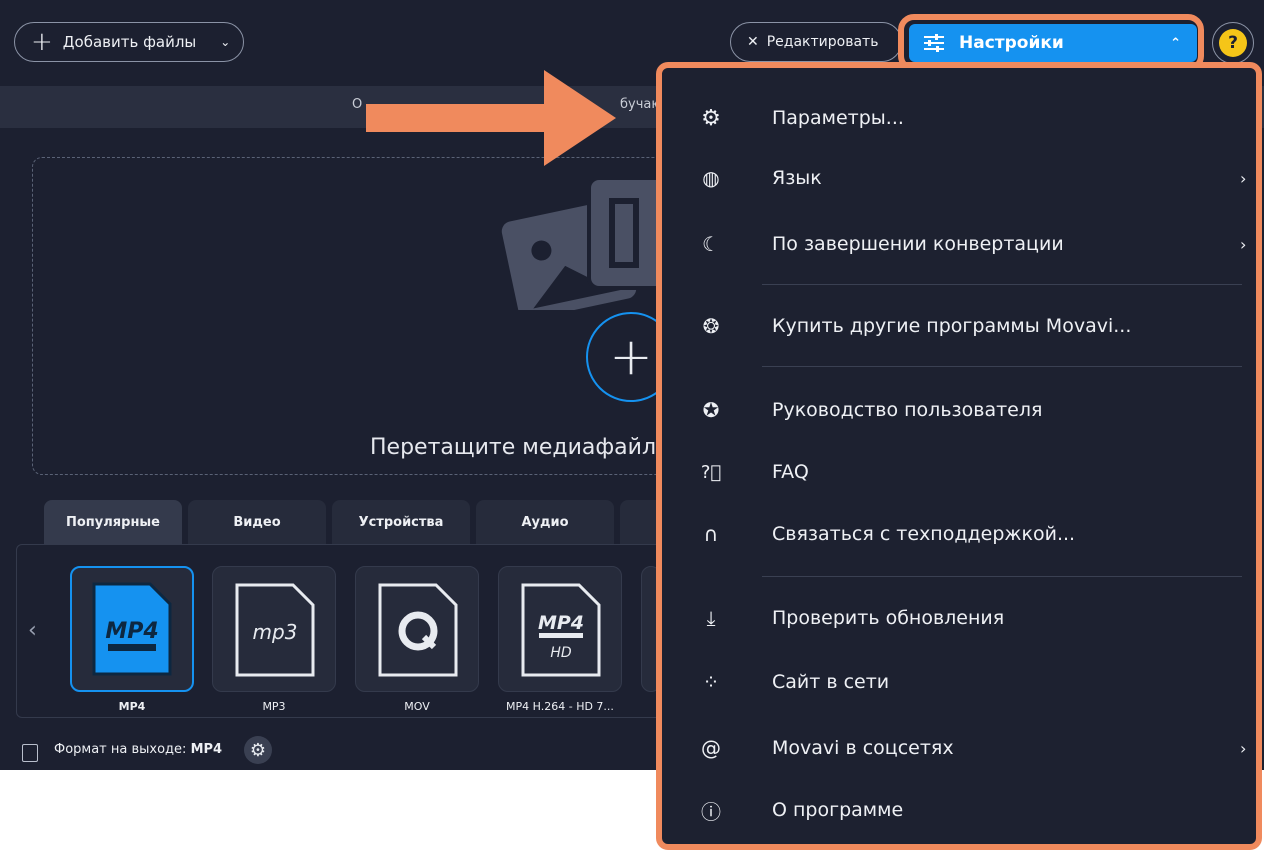 Image resolution: width=1264 pixels, height=850 pixels. Describe the element at coordinates (888, 618) in the screenshot. I see `menu-item-label: Проверить обновления` at that location.